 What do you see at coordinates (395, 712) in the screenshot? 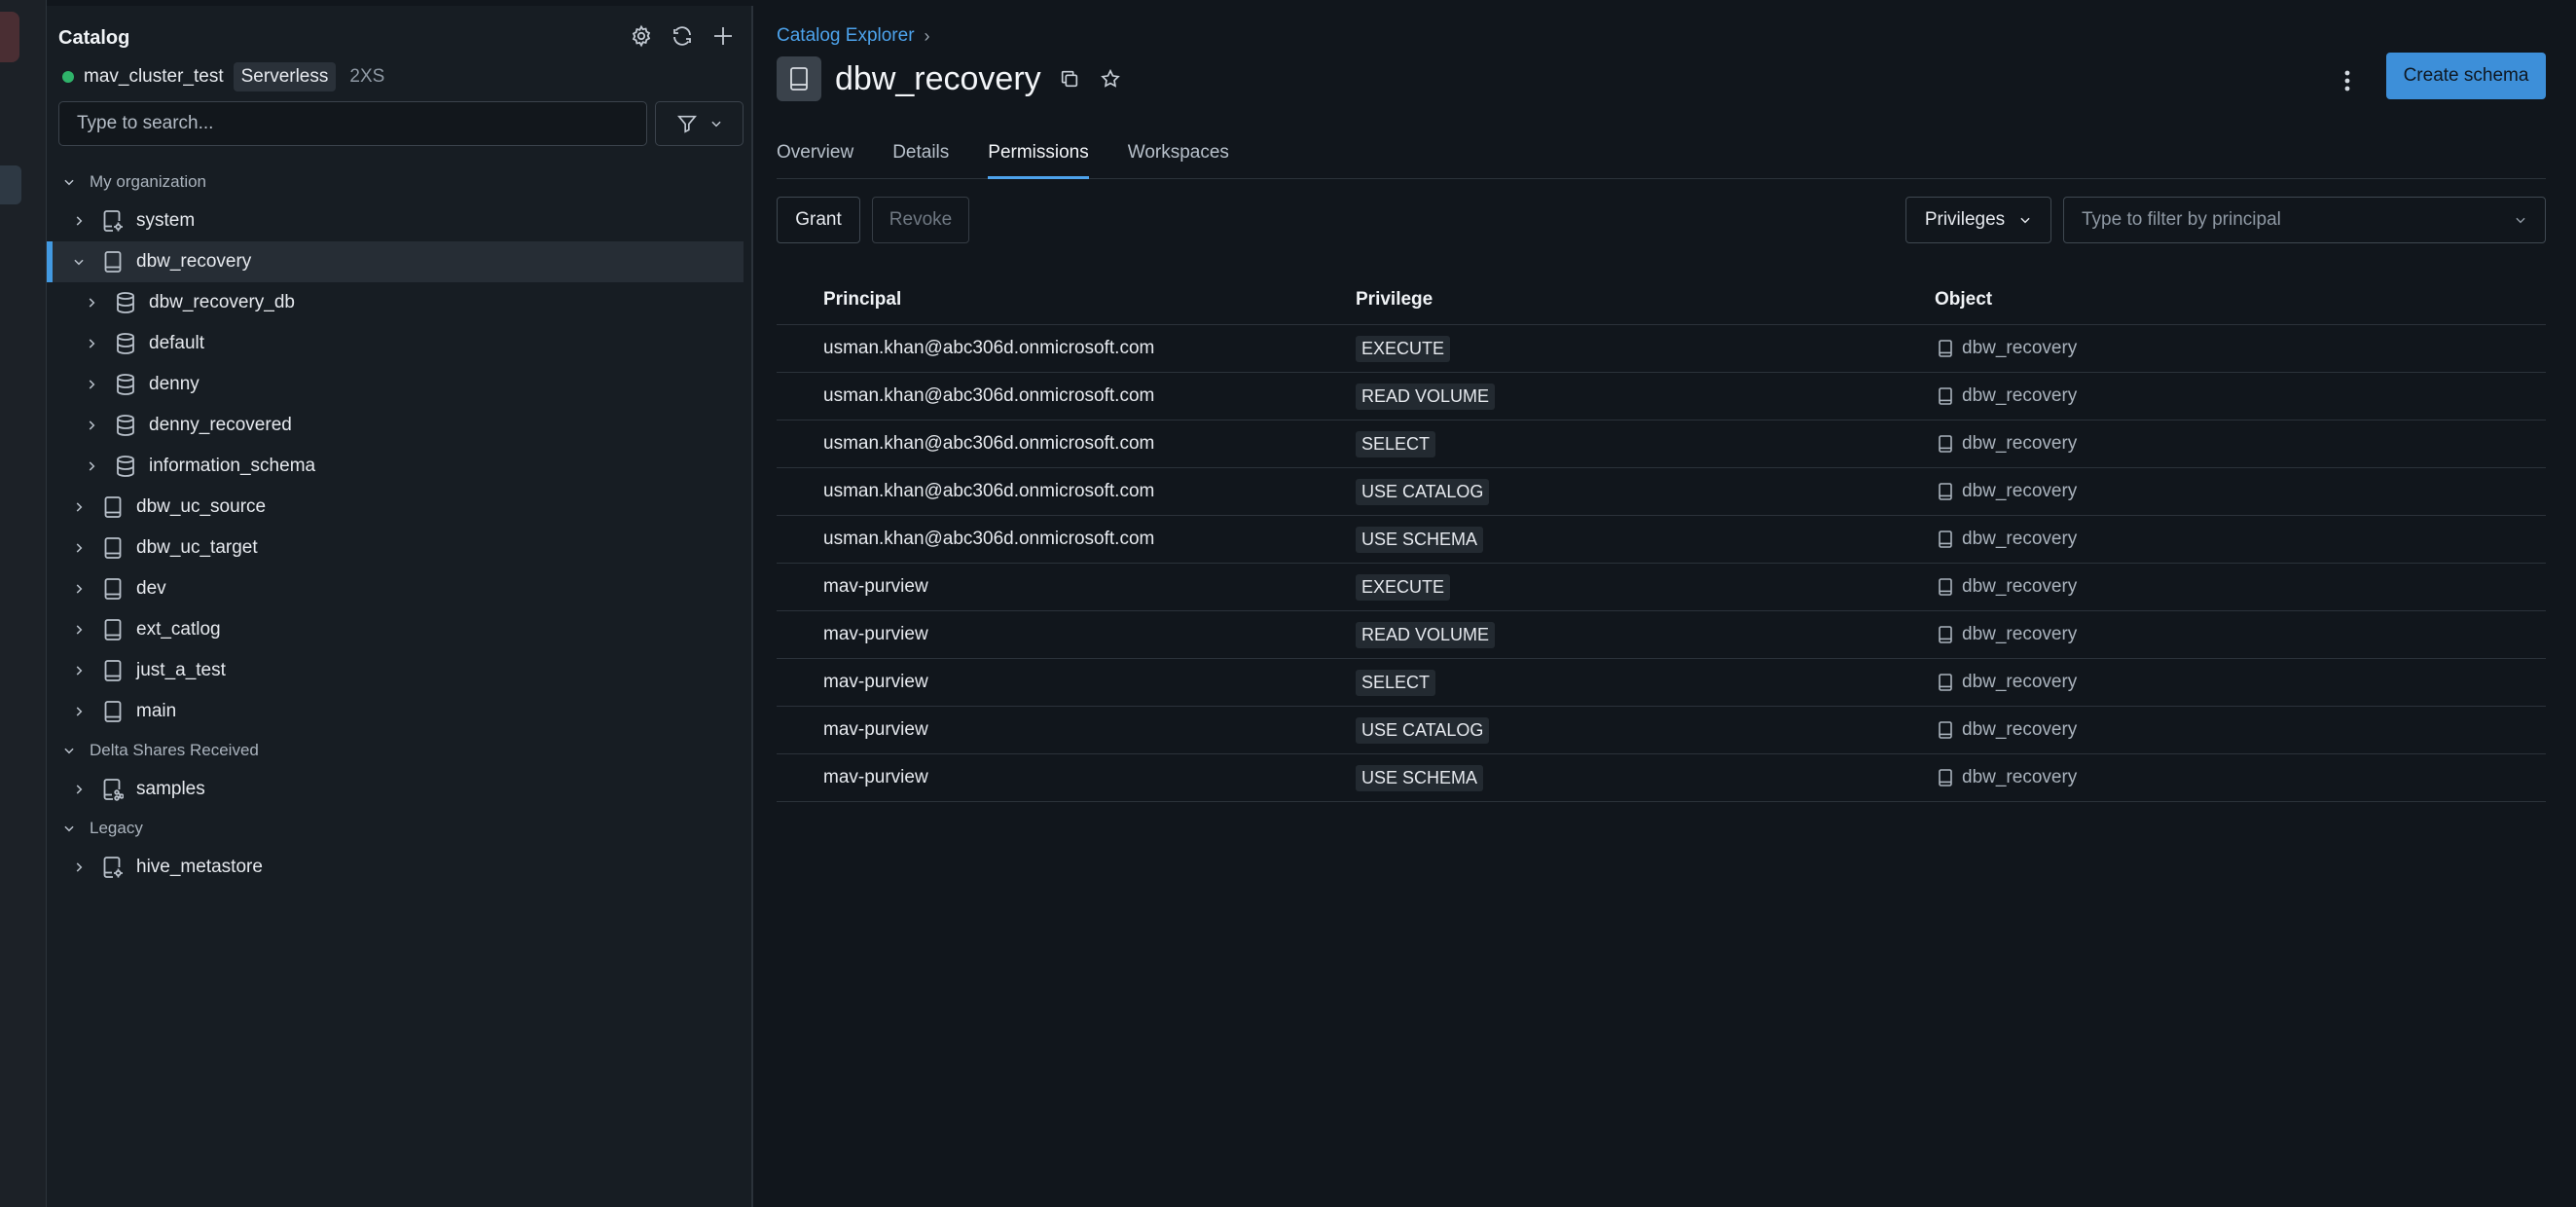
I see `tree-item-main: main` at bounding box center [395, 712].